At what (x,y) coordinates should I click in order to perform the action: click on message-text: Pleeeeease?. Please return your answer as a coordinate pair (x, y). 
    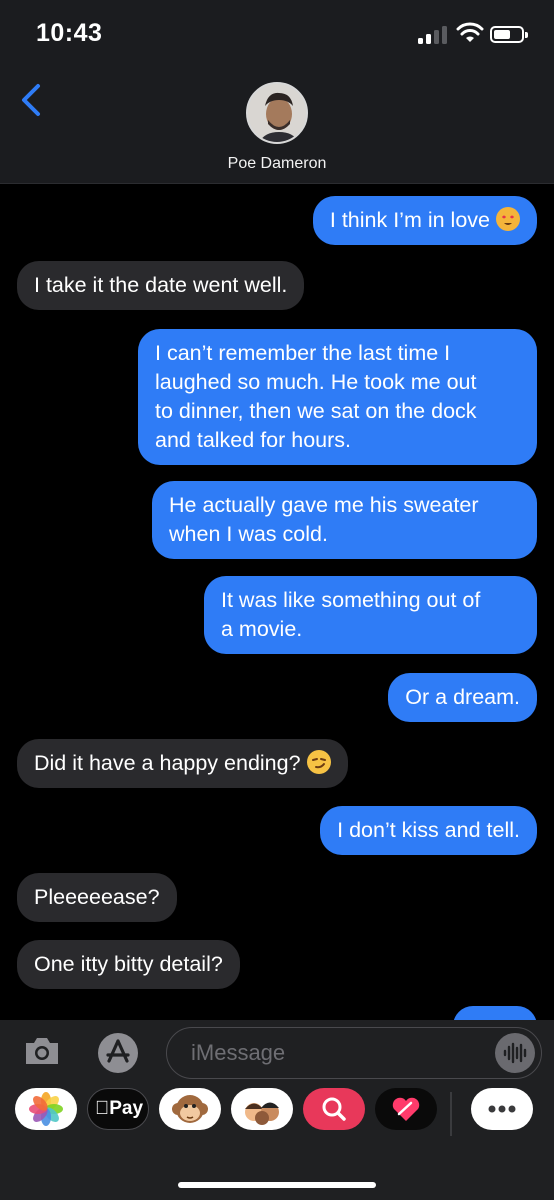
    Looking at the image, I should click on (97, 897).